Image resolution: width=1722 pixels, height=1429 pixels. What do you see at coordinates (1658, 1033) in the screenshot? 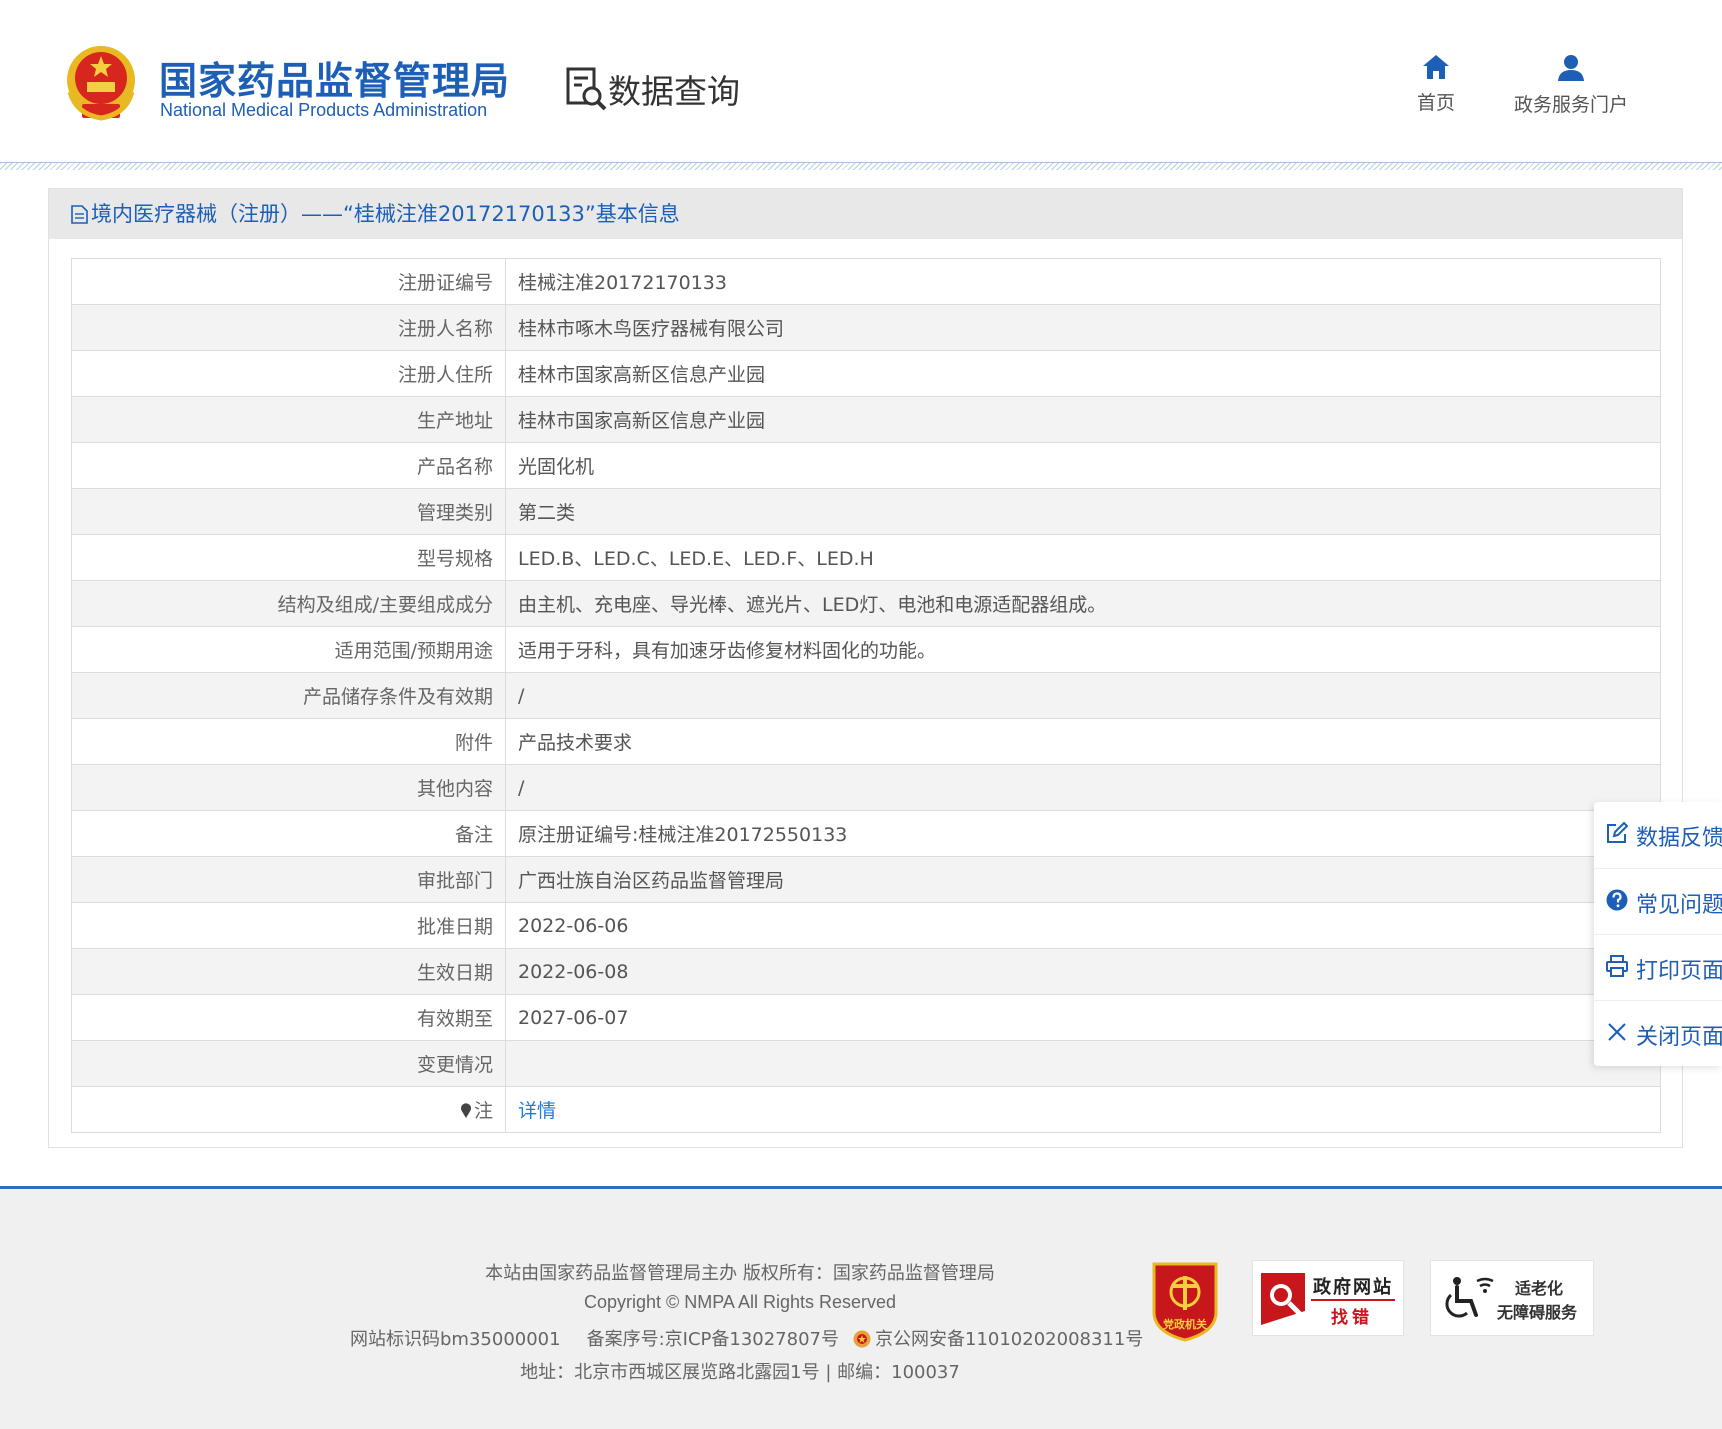
I see `close-page-button: 关闭页面` at bounding box center [1658, 1033].